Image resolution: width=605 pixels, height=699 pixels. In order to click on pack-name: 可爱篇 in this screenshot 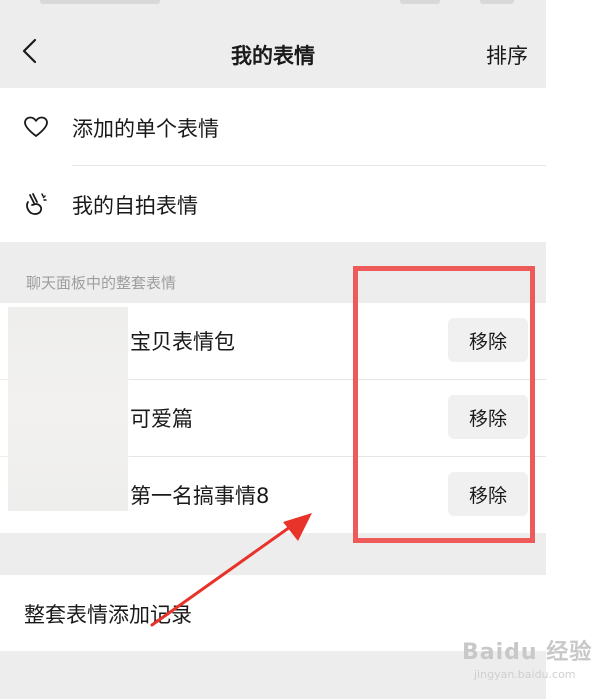, I will do `click(161, 419)`.